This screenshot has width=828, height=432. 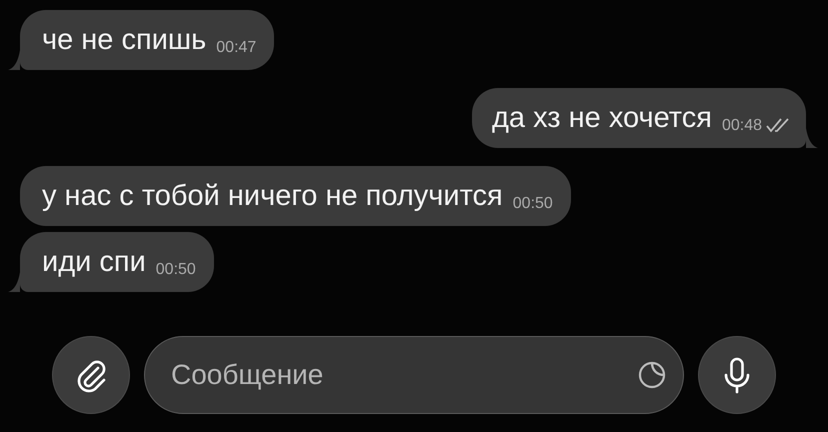 What do you see at coordinates (94, 262) in the screenshot?
I see `message-text: иди спи` at bounding box center [94, 262].